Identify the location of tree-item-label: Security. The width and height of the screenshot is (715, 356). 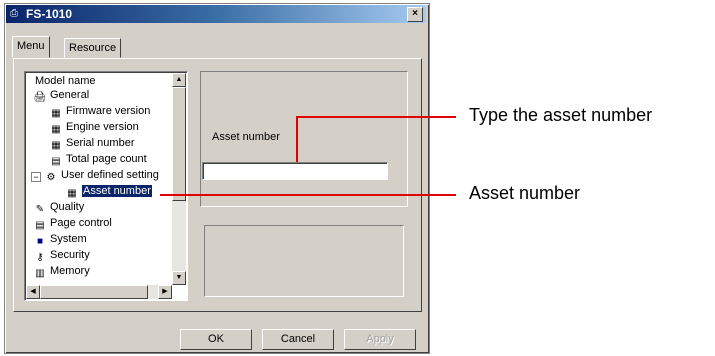
(70, 255).